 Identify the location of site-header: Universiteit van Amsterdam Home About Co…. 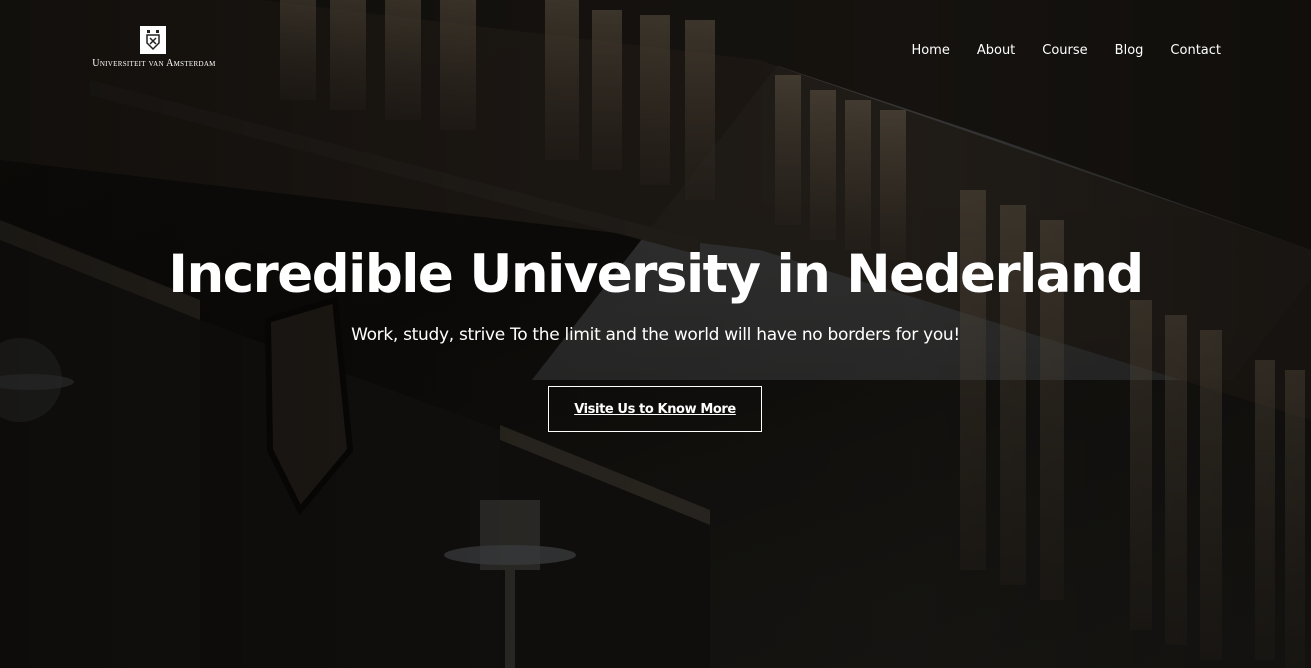
(655, 45).